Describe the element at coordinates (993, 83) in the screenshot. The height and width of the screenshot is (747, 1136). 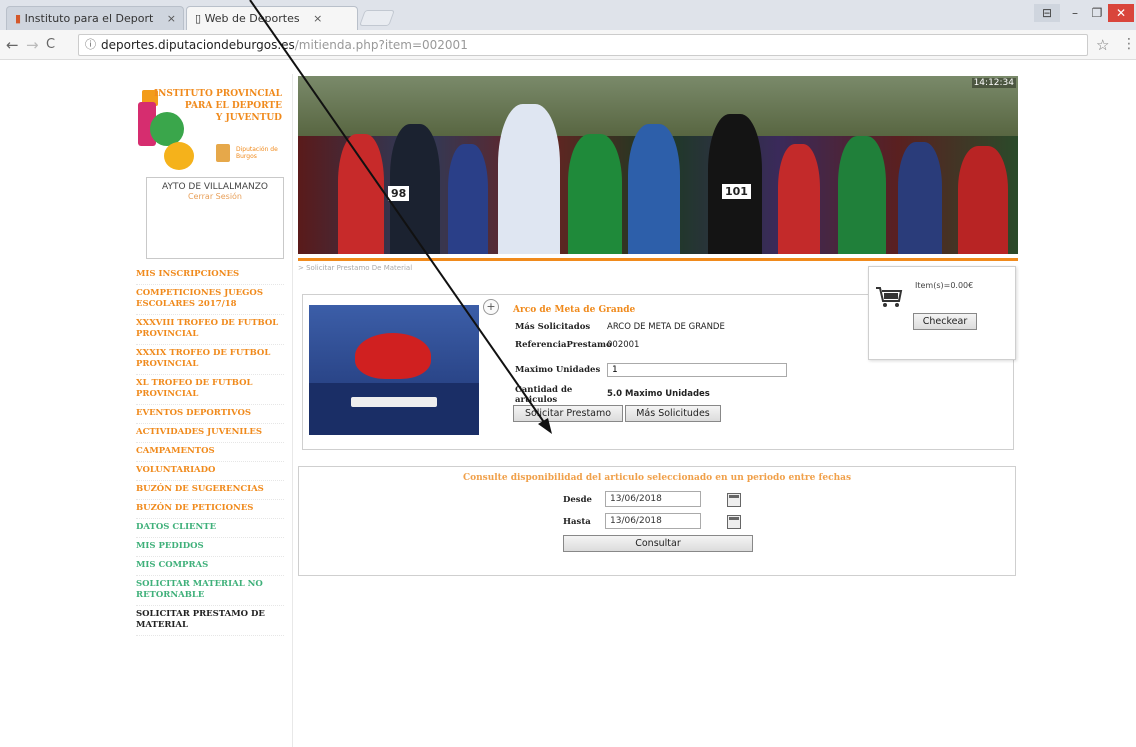
I see `clock: 14:12:34` at that location.